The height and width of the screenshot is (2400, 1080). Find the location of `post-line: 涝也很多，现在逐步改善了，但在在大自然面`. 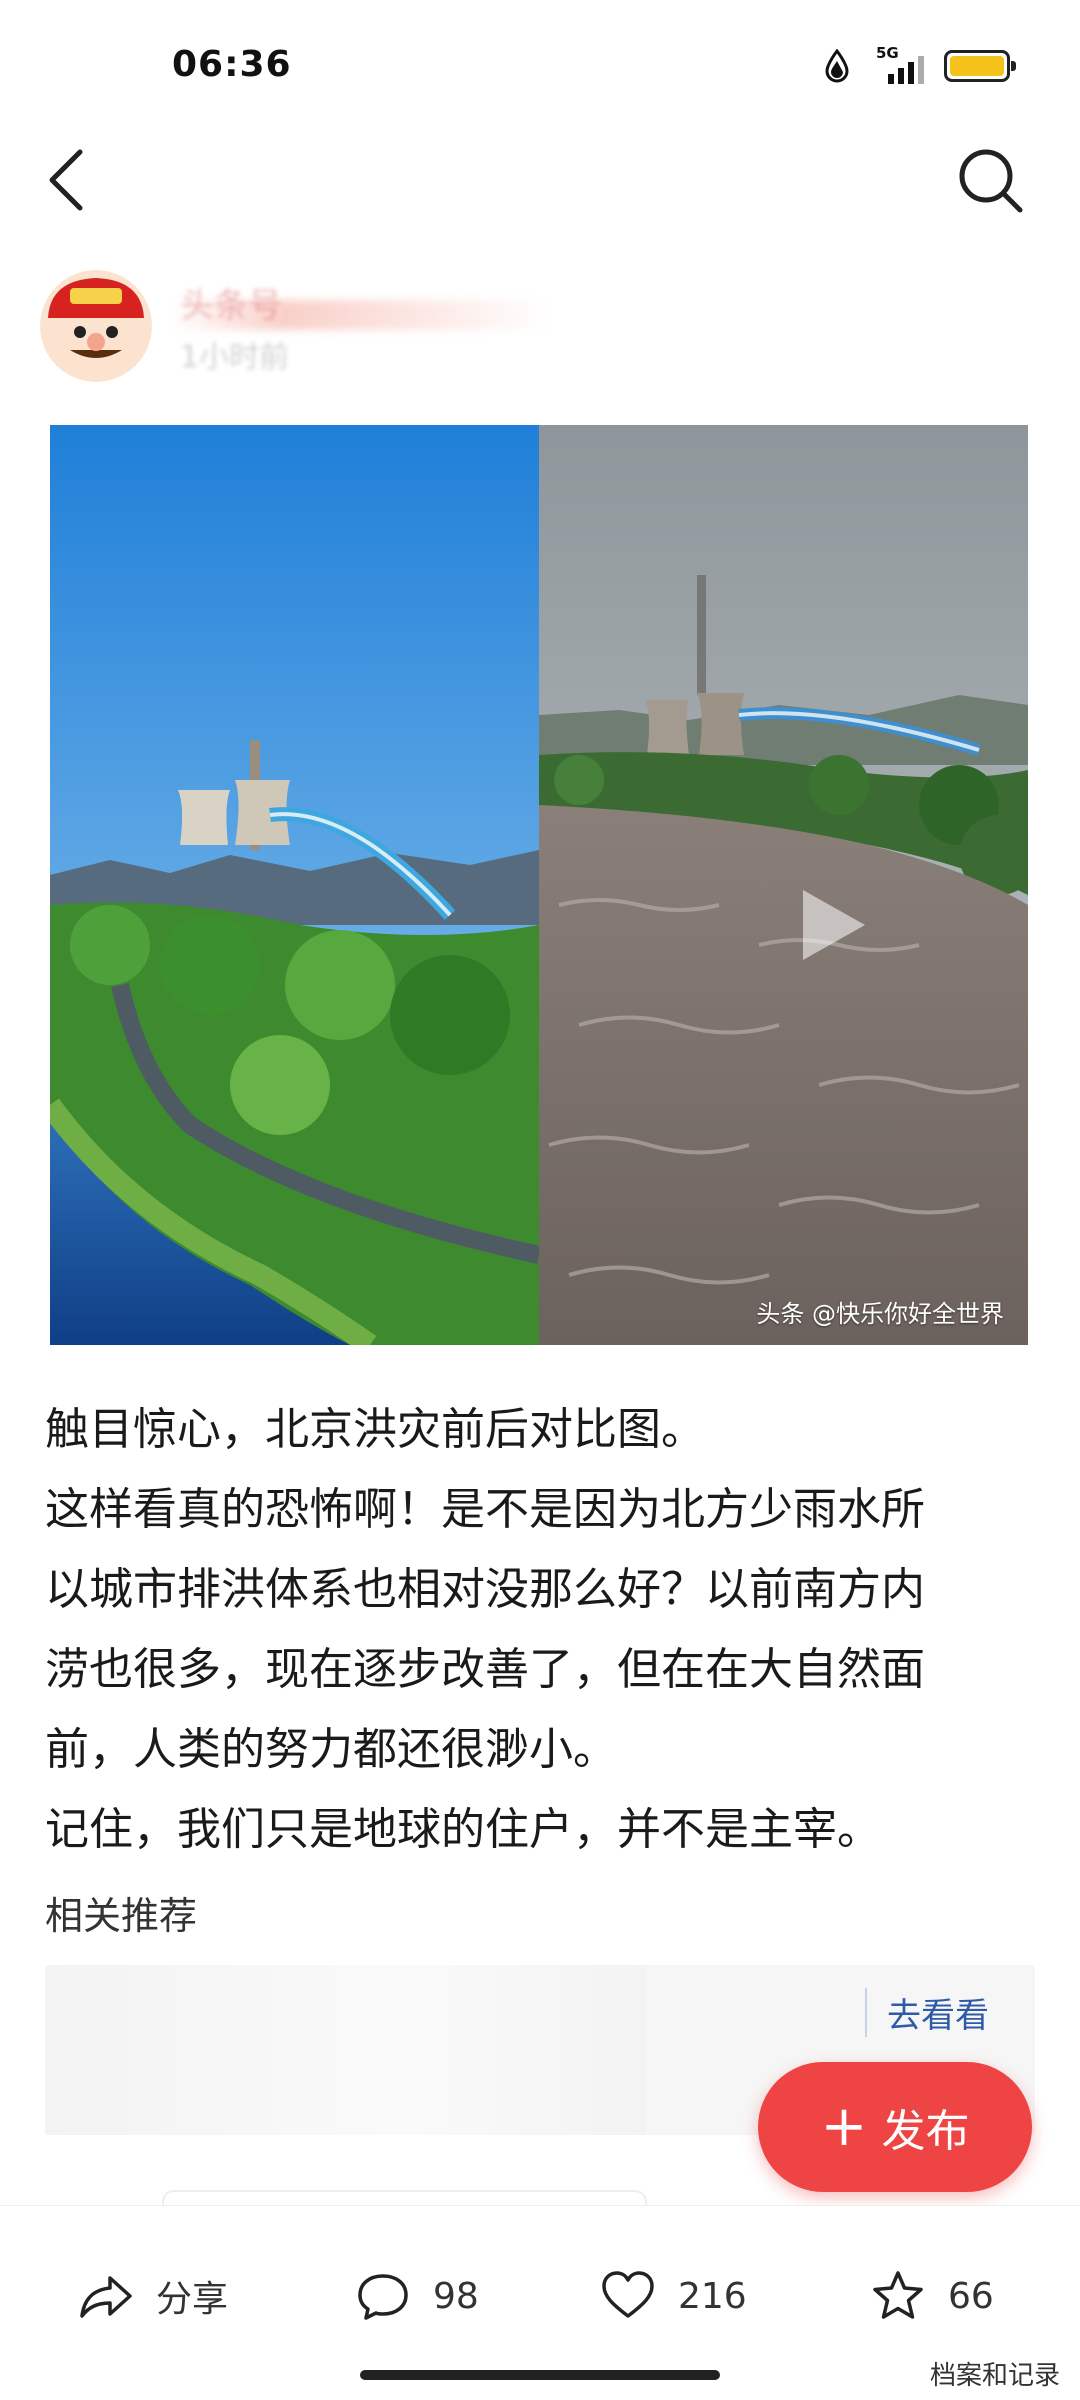

post-line: 涝也很多，现在逐步改善了，但在在大自然面 is located at coordinates (485, 1669).